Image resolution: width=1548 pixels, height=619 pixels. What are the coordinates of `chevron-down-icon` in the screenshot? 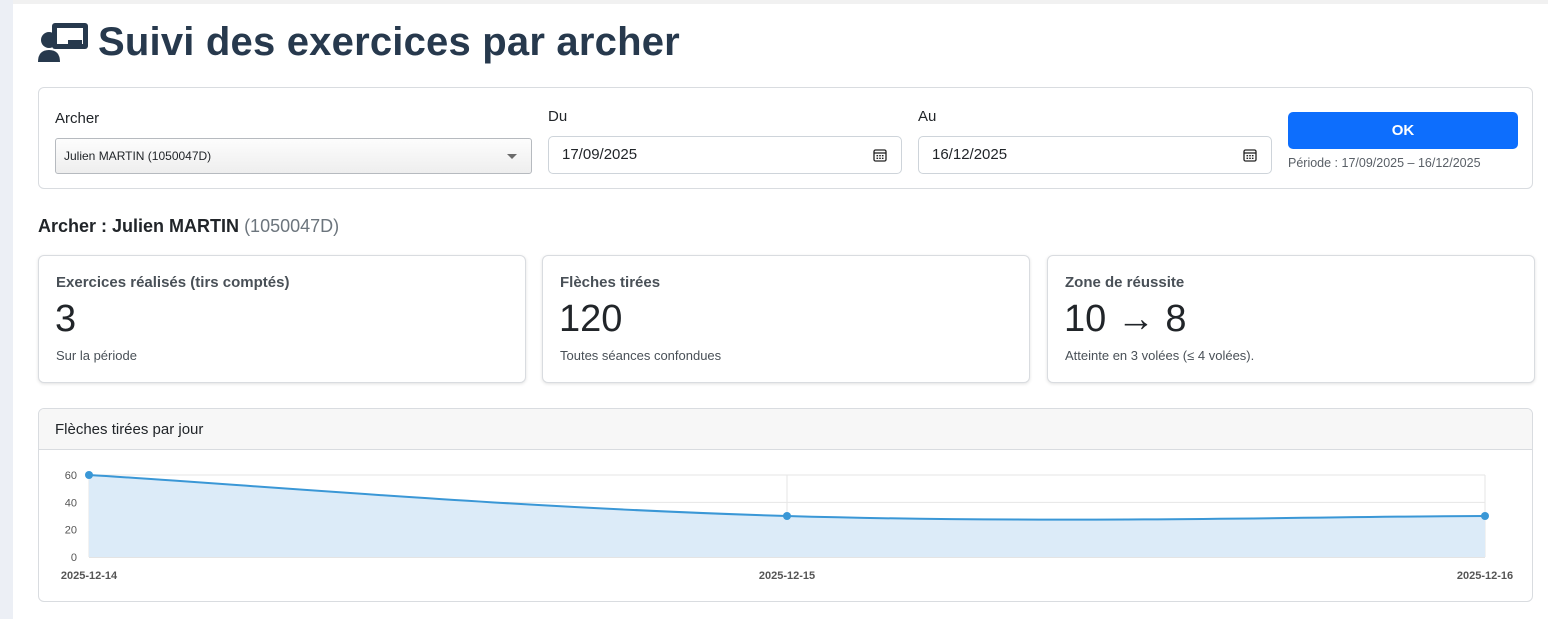 It's located at (512, 156).